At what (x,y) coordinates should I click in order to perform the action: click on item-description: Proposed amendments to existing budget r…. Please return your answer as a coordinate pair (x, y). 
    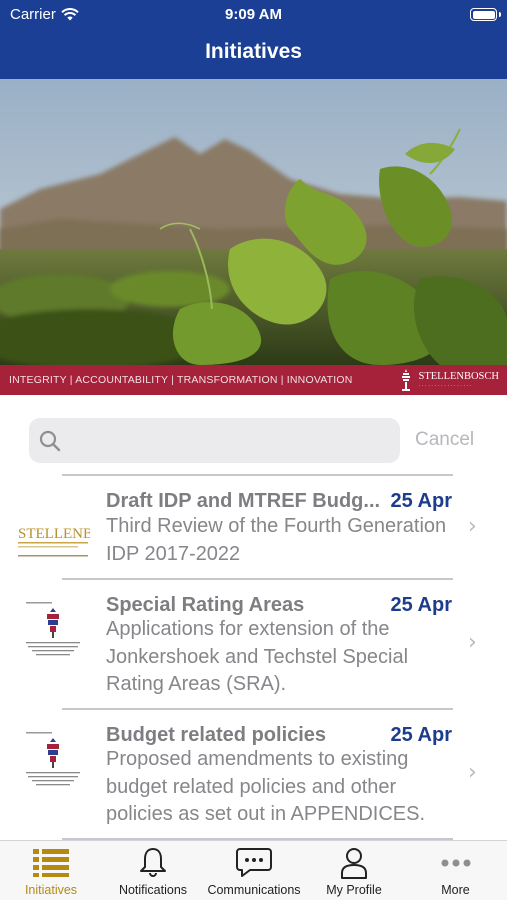
    Looking at the image, I should click on (266, 786).